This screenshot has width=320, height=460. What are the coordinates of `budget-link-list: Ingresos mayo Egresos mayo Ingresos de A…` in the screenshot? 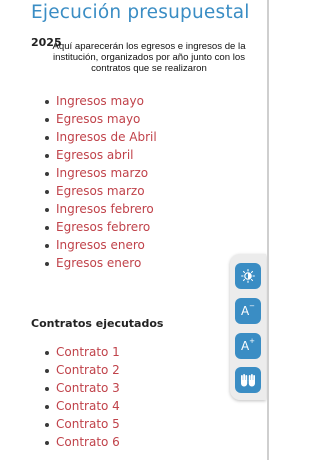 It's located at (101, 182).